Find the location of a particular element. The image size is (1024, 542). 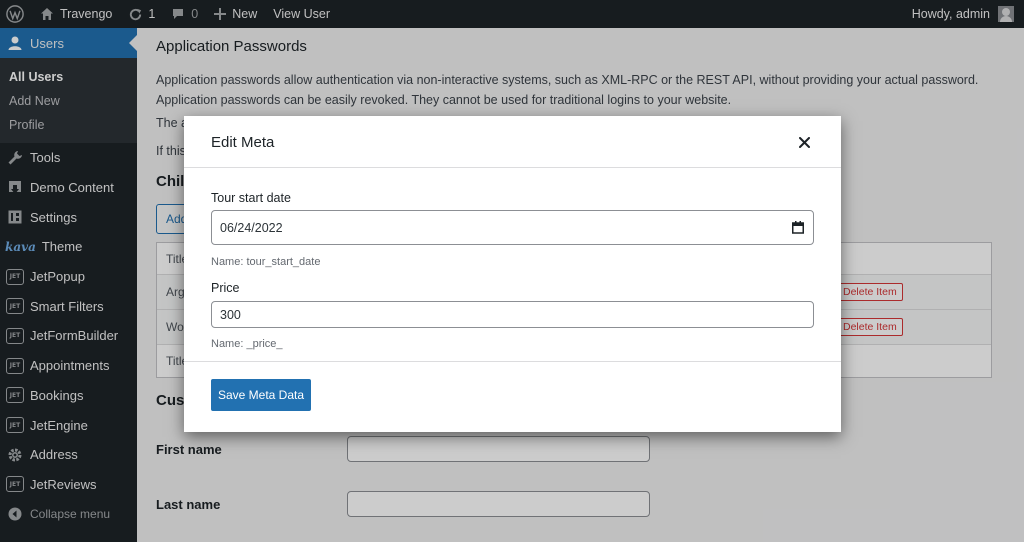

tour-start-date-hint: Name: tour_start_date is located at coordinates (266, 262).